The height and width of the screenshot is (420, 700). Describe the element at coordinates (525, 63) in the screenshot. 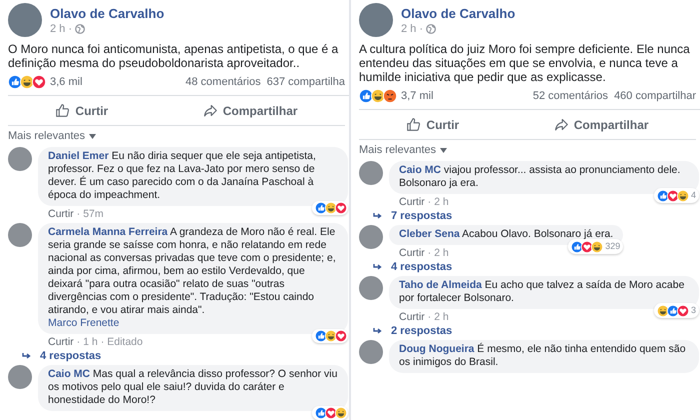

I see `post-text: A cultura política do juiz Moro foi sempre deficiente. Ele nunca entendeu das situações em que se envolvia, e nunca teve a humilde iniciativa que pedir que as explicasse.` at that location.